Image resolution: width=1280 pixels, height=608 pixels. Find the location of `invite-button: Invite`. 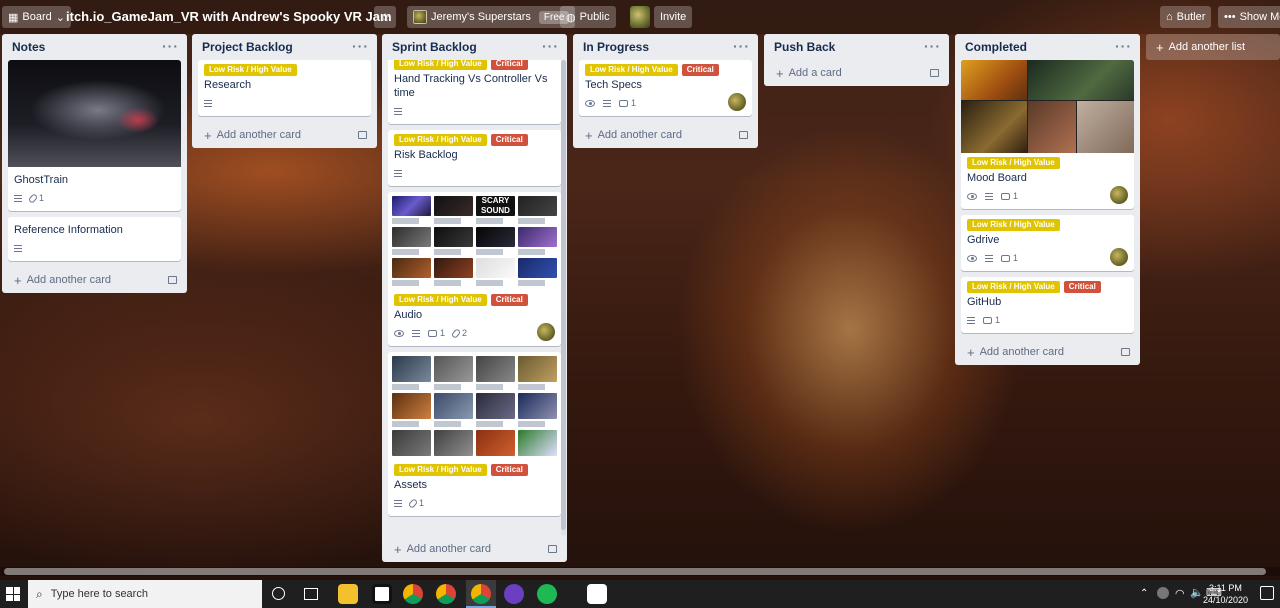

invite-button: Invite is located at coordinates (673, 17).